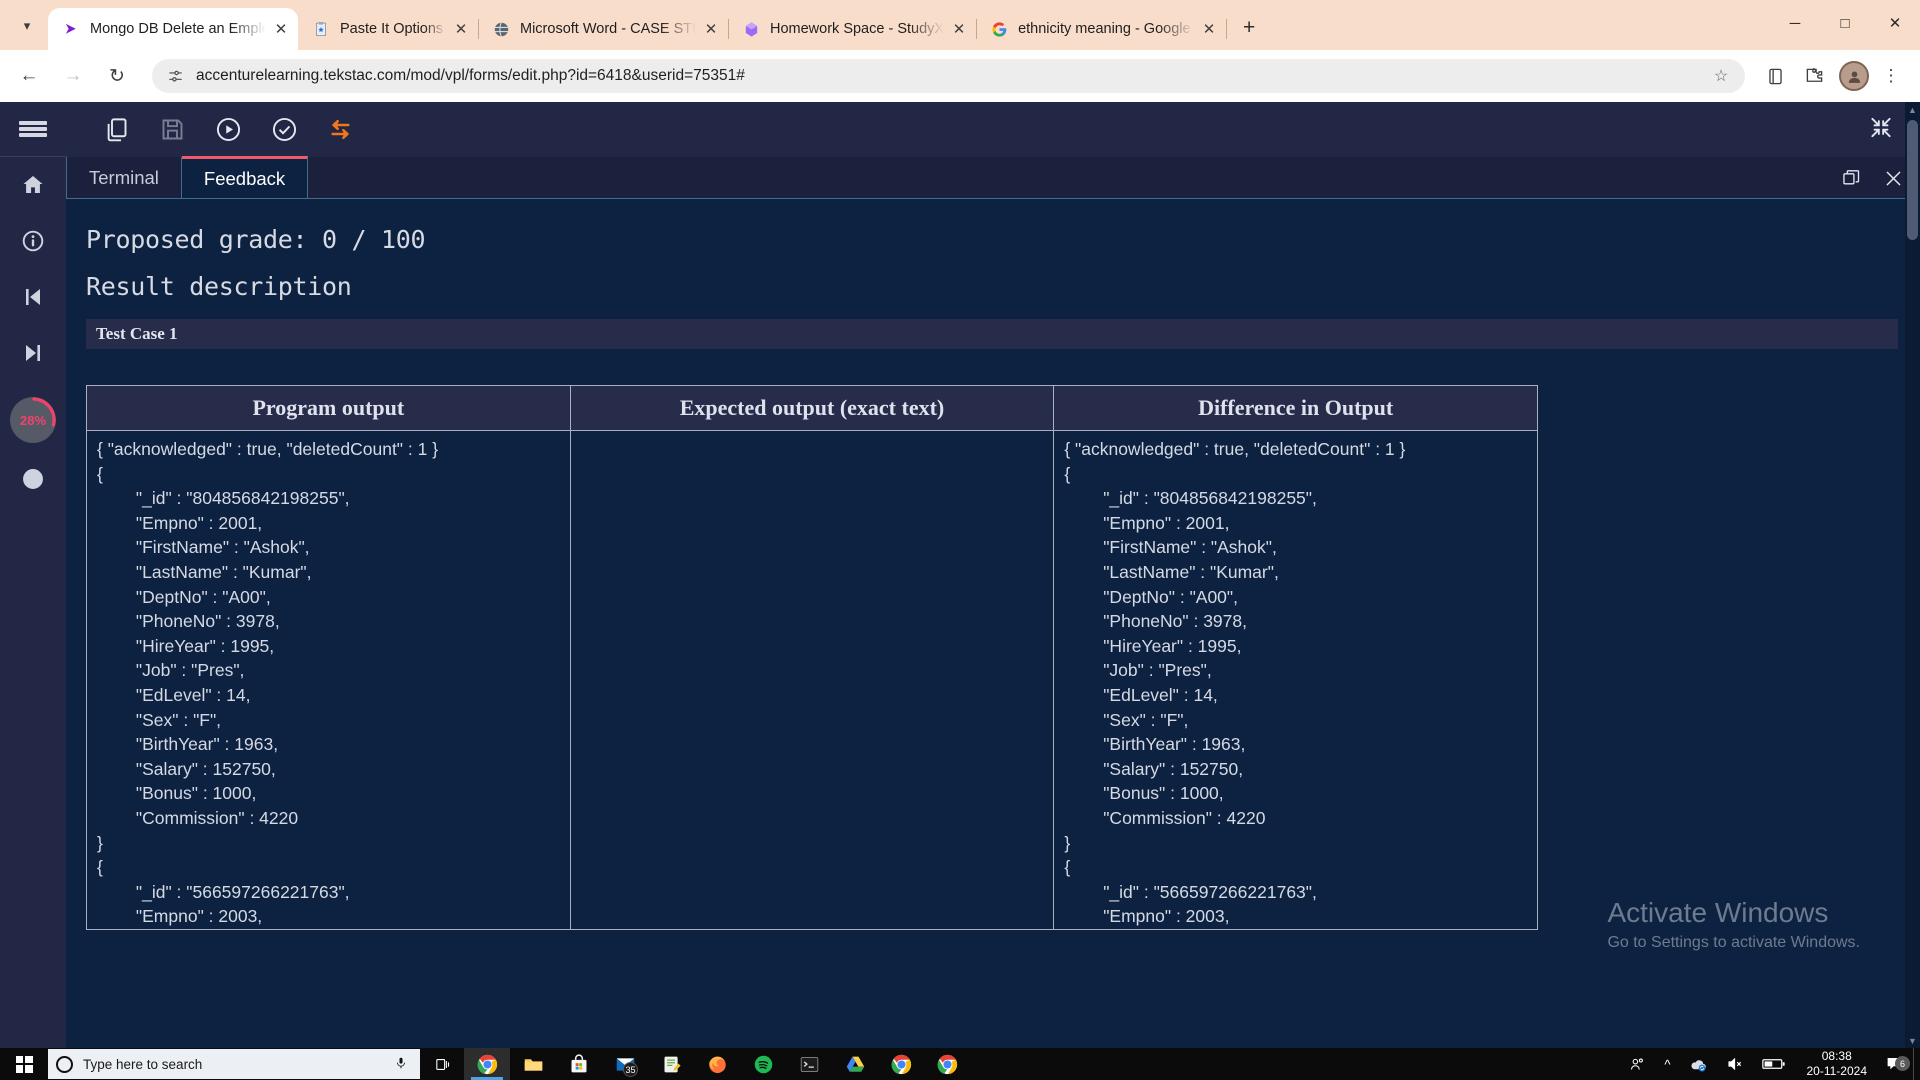 This screenshot has width=1920, height=1080. Describe the element at coordinates (1881, 129) in the screenshot. I see `collapse-arrows-icon` at that location.